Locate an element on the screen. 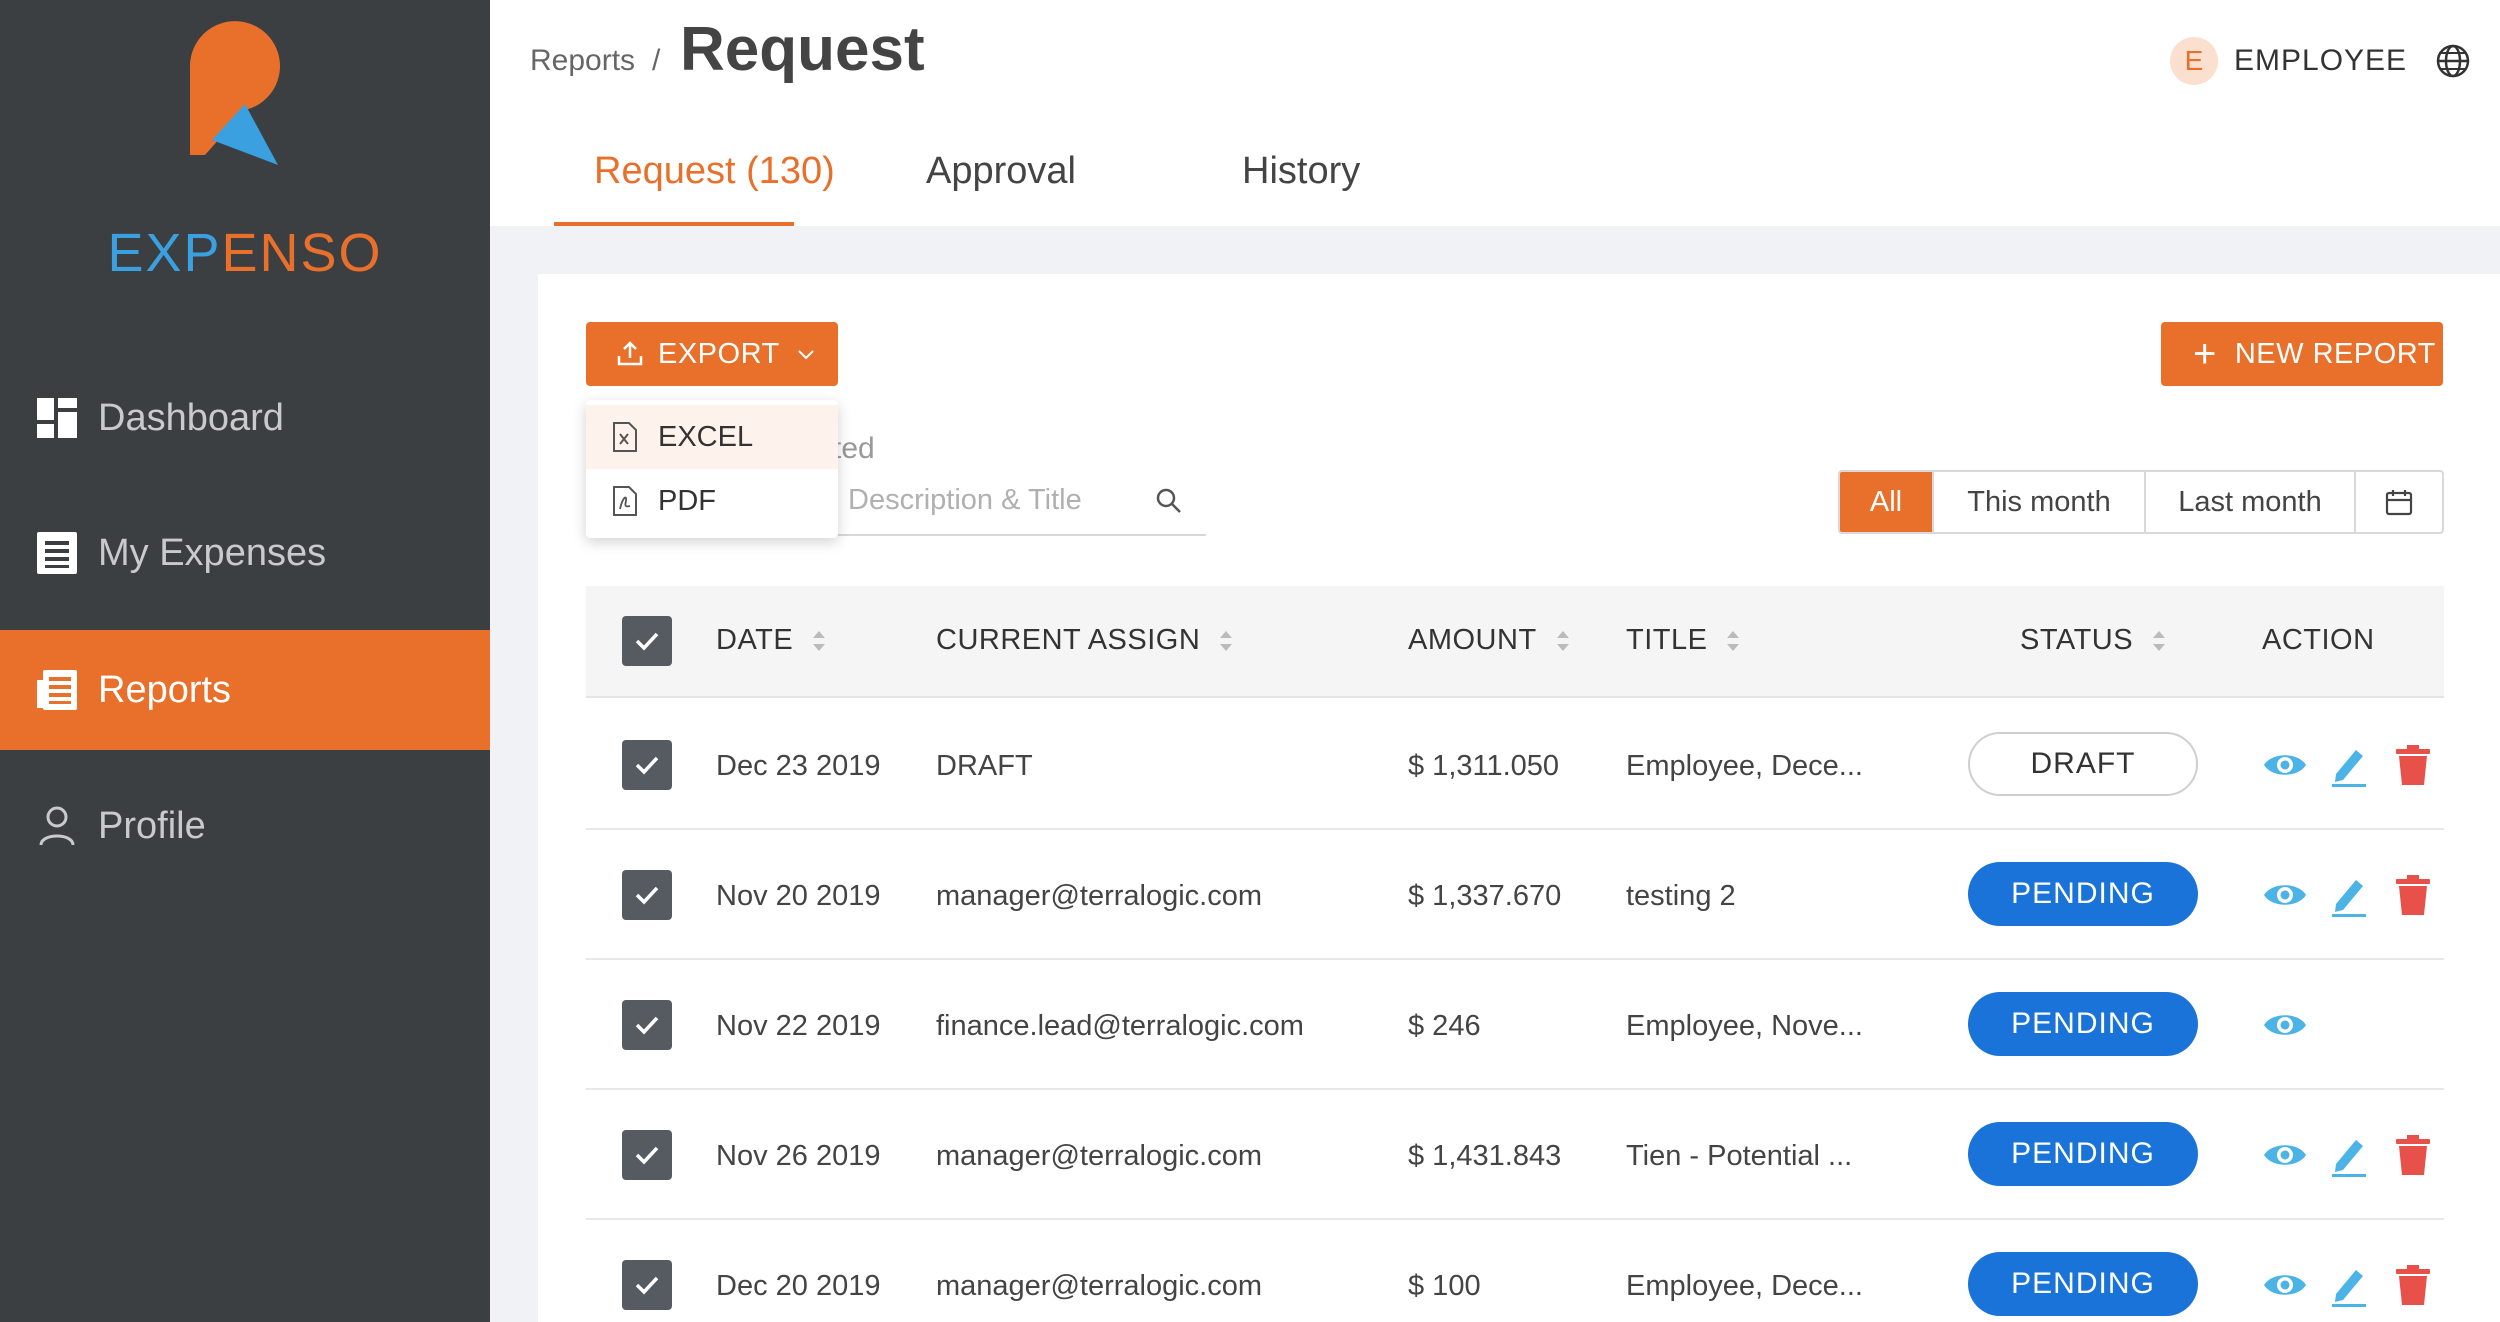  date-filter-group: All This month Last month is located at coordinates (2141, 502).